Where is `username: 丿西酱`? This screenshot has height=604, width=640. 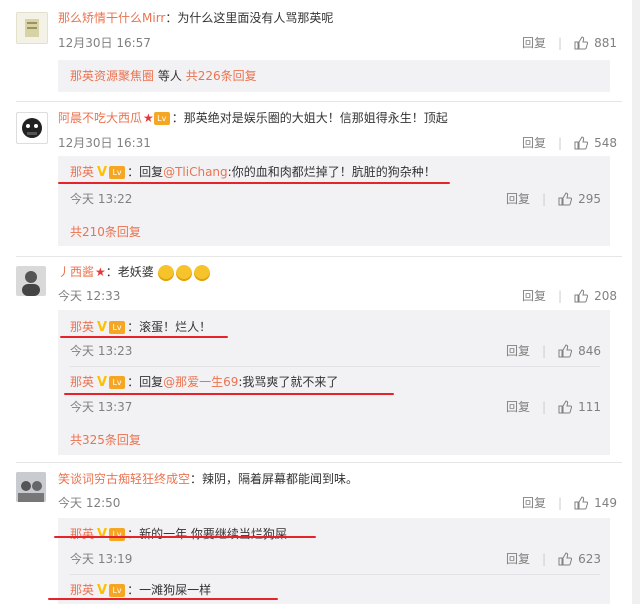 username: 丿西酱 is located at coordinates (76, 272).